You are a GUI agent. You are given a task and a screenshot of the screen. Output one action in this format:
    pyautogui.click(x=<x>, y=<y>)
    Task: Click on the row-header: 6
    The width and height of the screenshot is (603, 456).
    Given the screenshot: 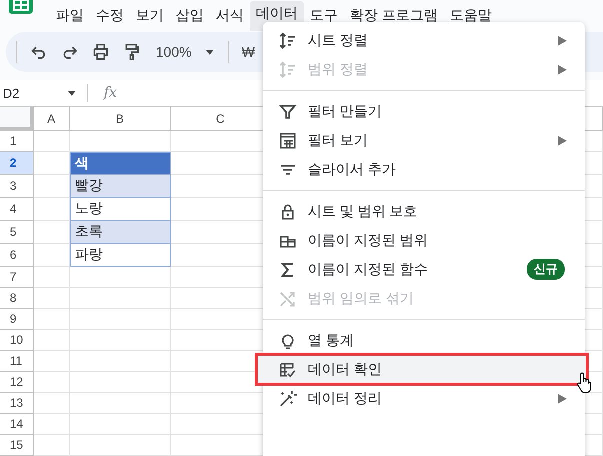 What is the action you would take?
    pyautogui.click(x=17, y=255)
    